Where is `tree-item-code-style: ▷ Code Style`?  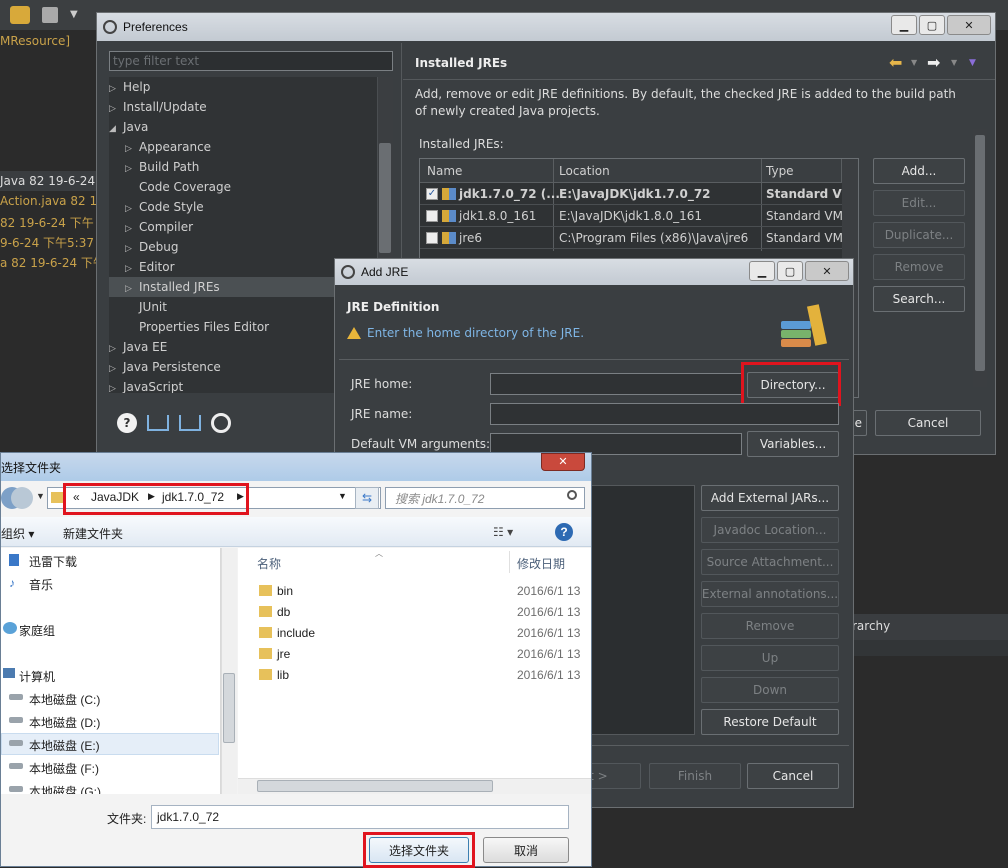
tree-item-code-style: ▷ Code Style is located at coordinates (164, 207).